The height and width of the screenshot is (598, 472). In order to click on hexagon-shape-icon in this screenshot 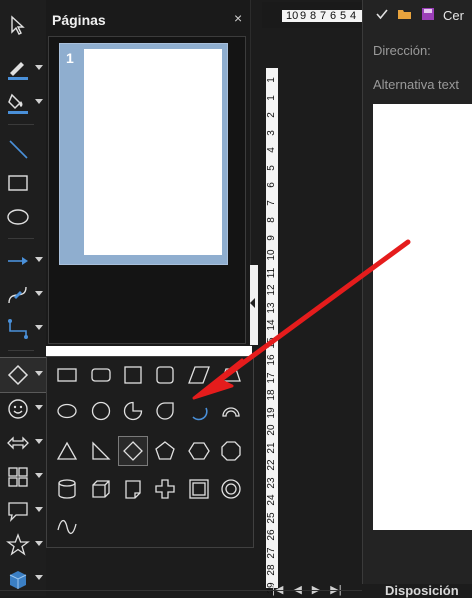, I will do `click(199, 451)`.